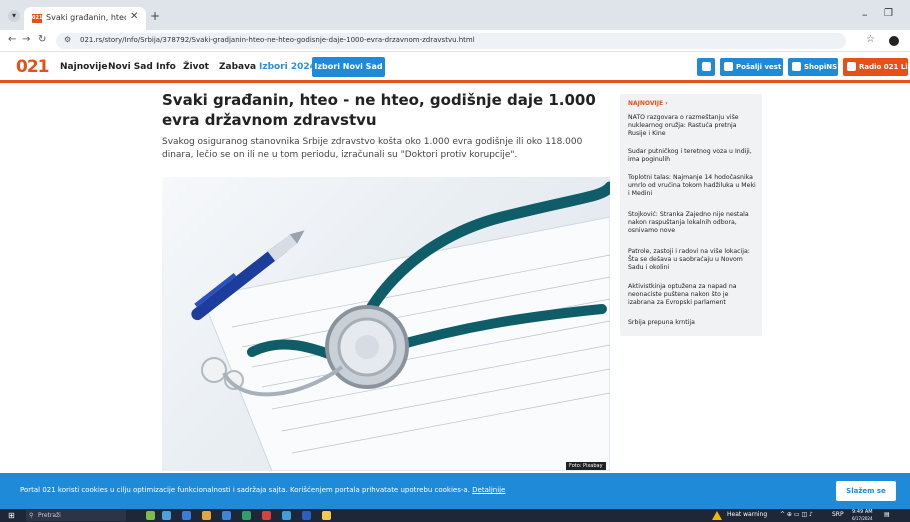  Describe the element at coordinates (488, 490) in the screenshot. I see `cookie-details-link: Detaljnije` at that location.